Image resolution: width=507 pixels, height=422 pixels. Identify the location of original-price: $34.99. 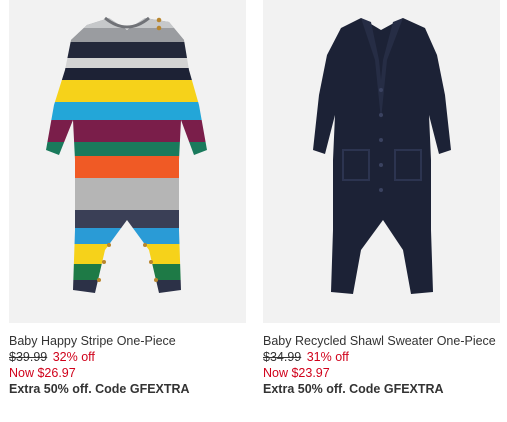
(282, 357).